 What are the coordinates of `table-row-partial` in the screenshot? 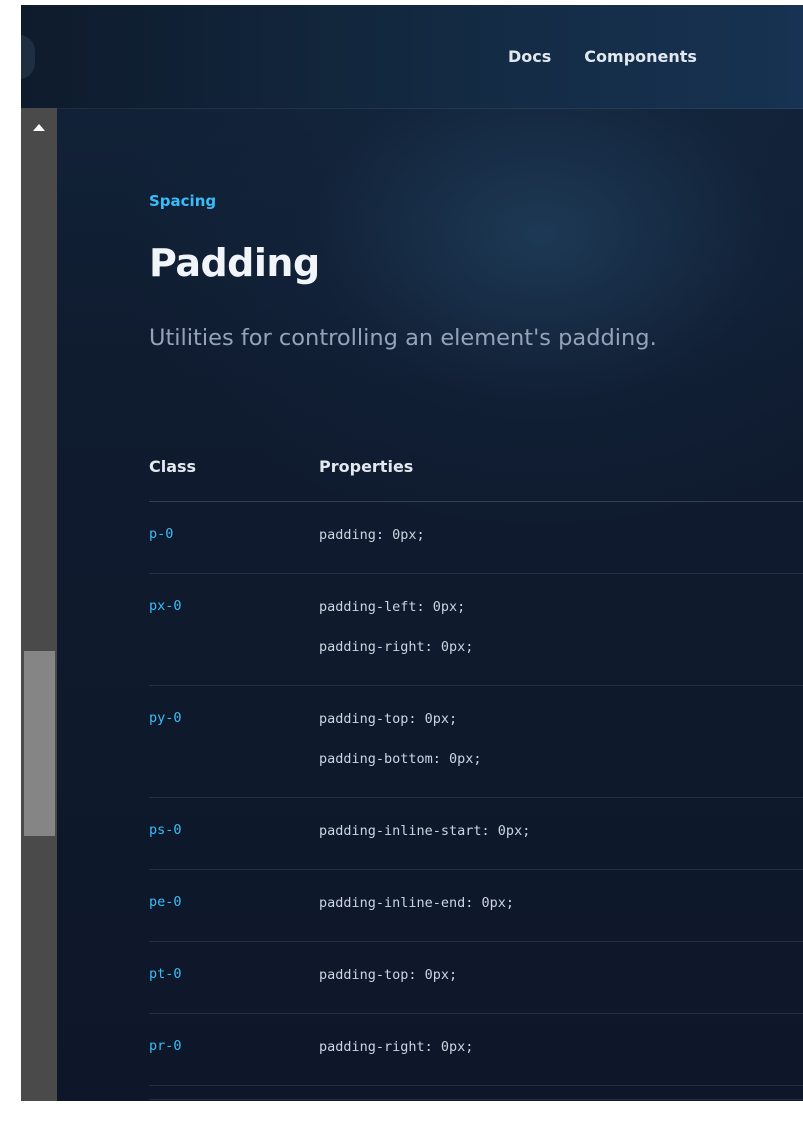 It's located at (476, 1093).